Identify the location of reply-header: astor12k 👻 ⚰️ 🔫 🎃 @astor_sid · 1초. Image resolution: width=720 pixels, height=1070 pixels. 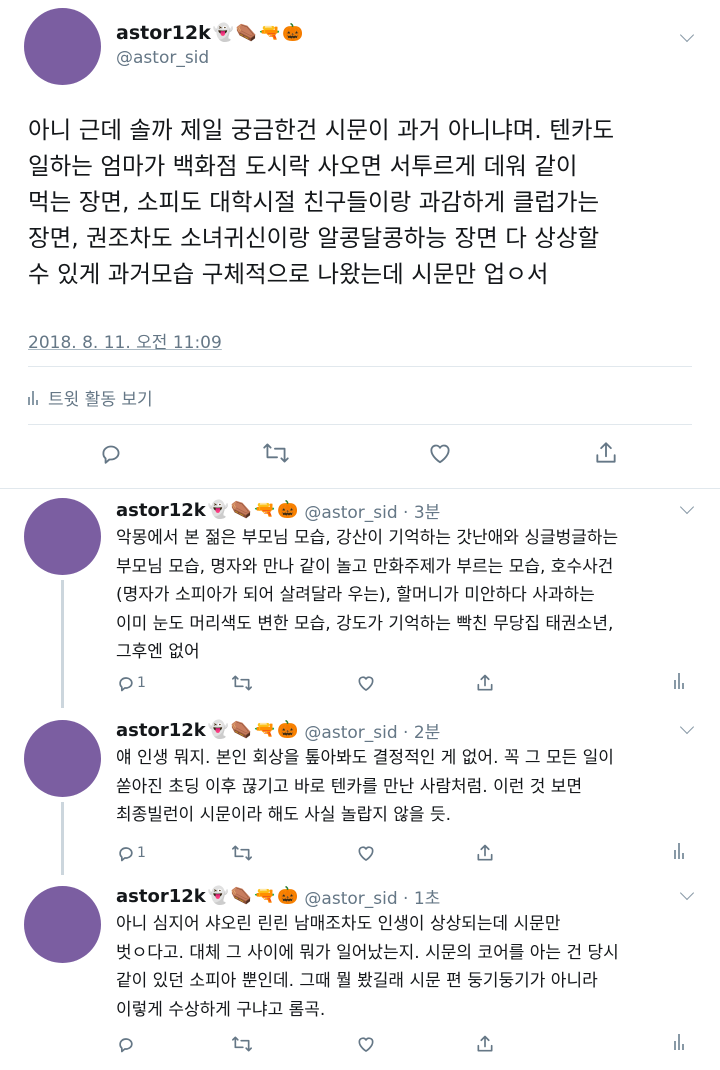
(278, 896).